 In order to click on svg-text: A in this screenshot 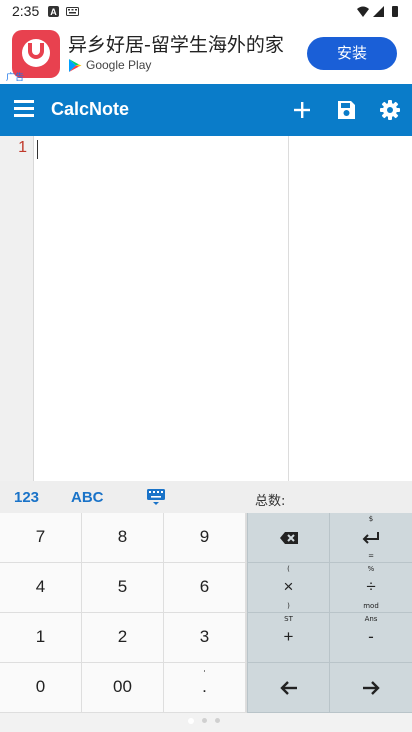, I will do `click(53, 12)`.